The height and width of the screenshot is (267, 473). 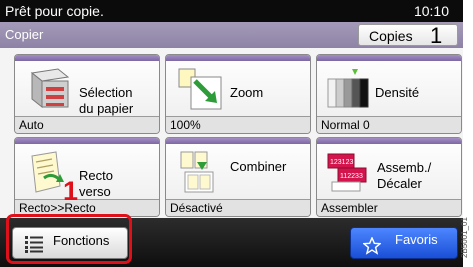 What do you see at coordinates (258, 166) in the screenshot?
I see `tile-label: Combiner` at bounding box center [258, 166].